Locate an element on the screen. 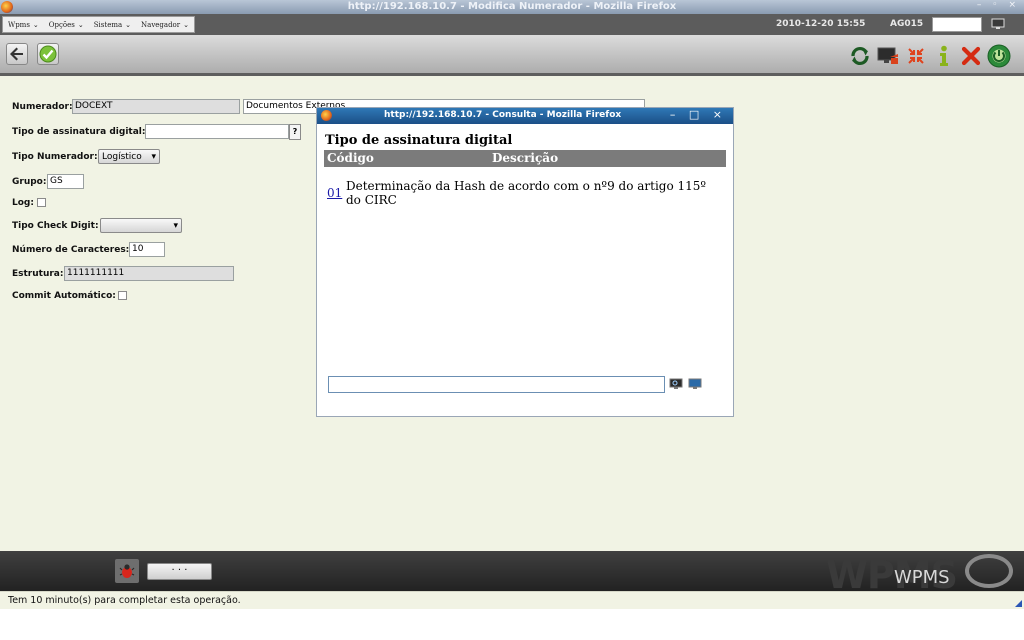  close-x-icon is located at coordinates (971, 56).